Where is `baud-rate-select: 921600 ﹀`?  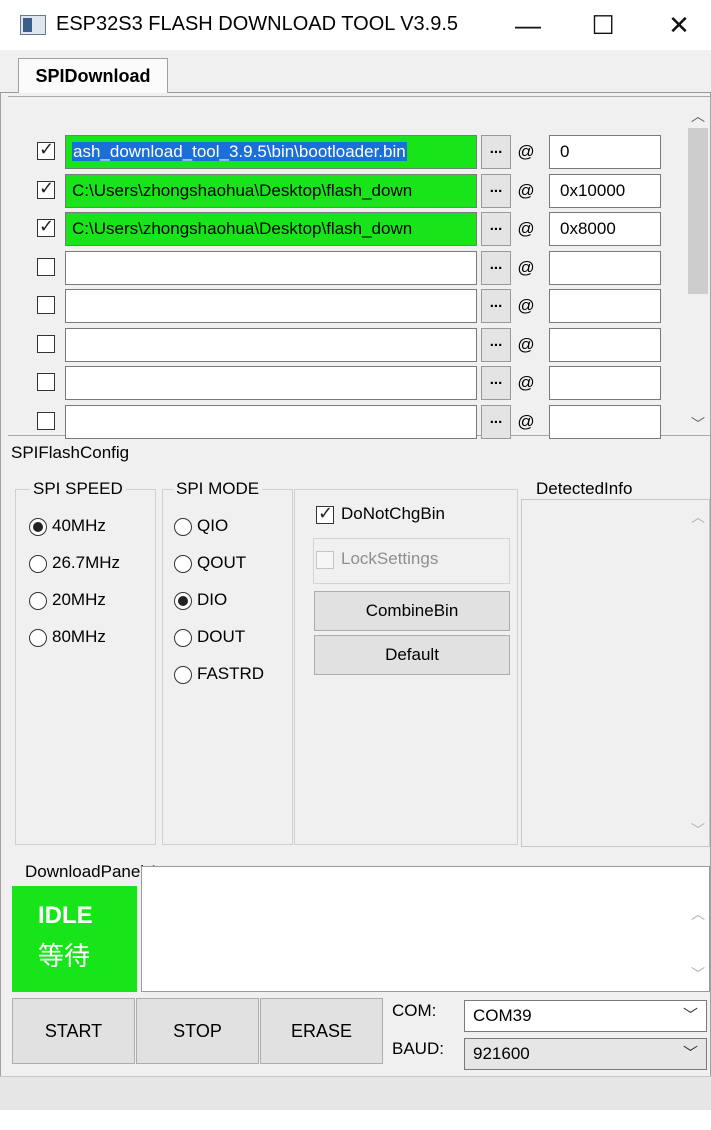 baud-rate-select: 921600 ﹀ is located at coordinates (585, 1054).